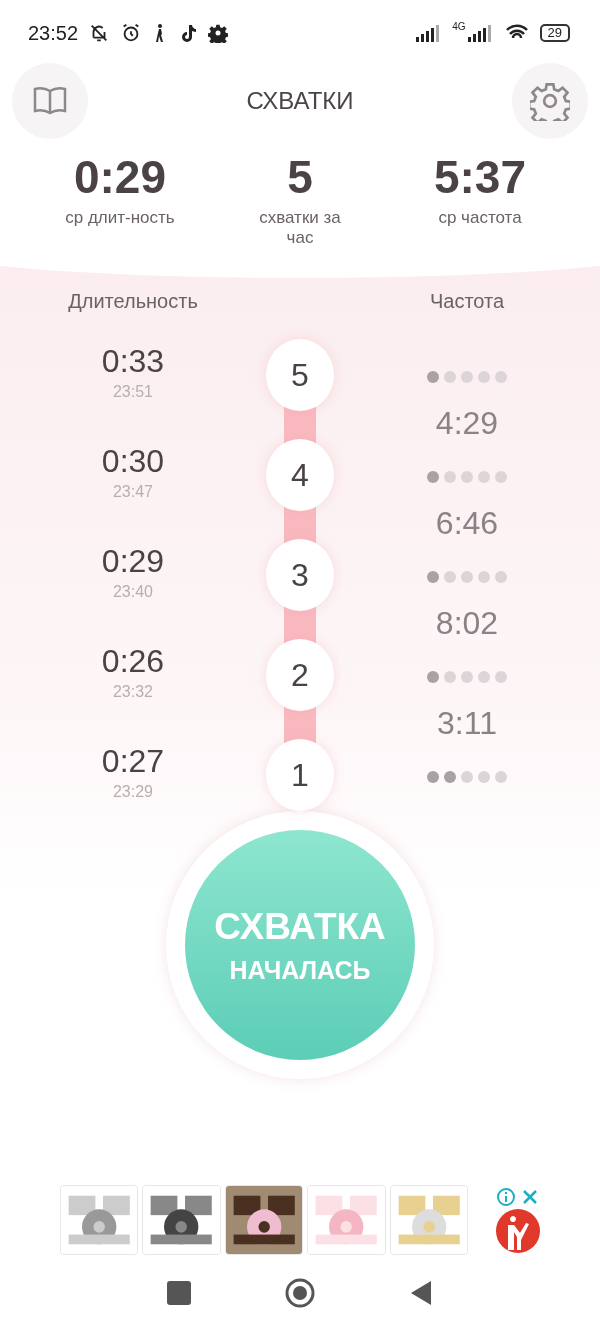 The width and height of the screenshot is (600, 1332). I want to click on contraction-number: 4, so click(300, 475).